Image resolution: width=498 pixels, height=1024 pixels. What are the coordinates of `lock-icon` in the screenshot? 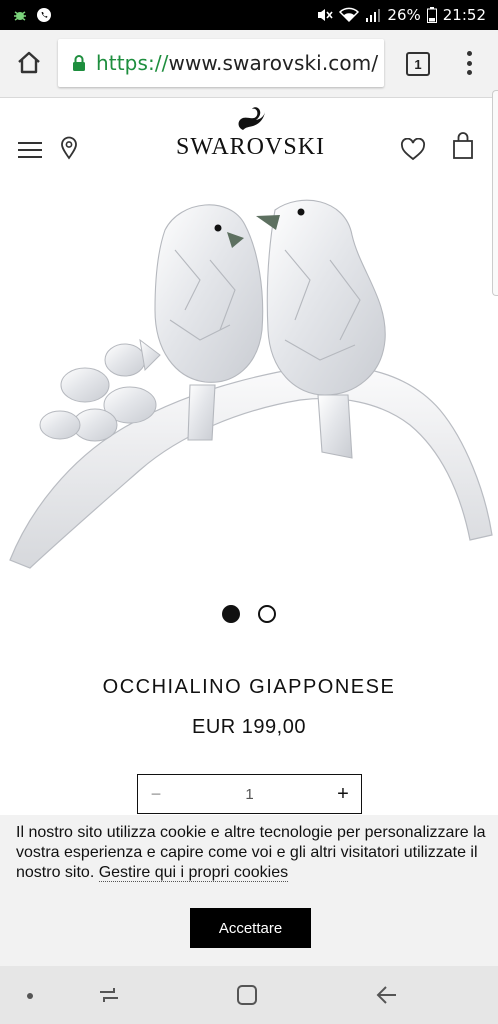 It's located at (79, 63).